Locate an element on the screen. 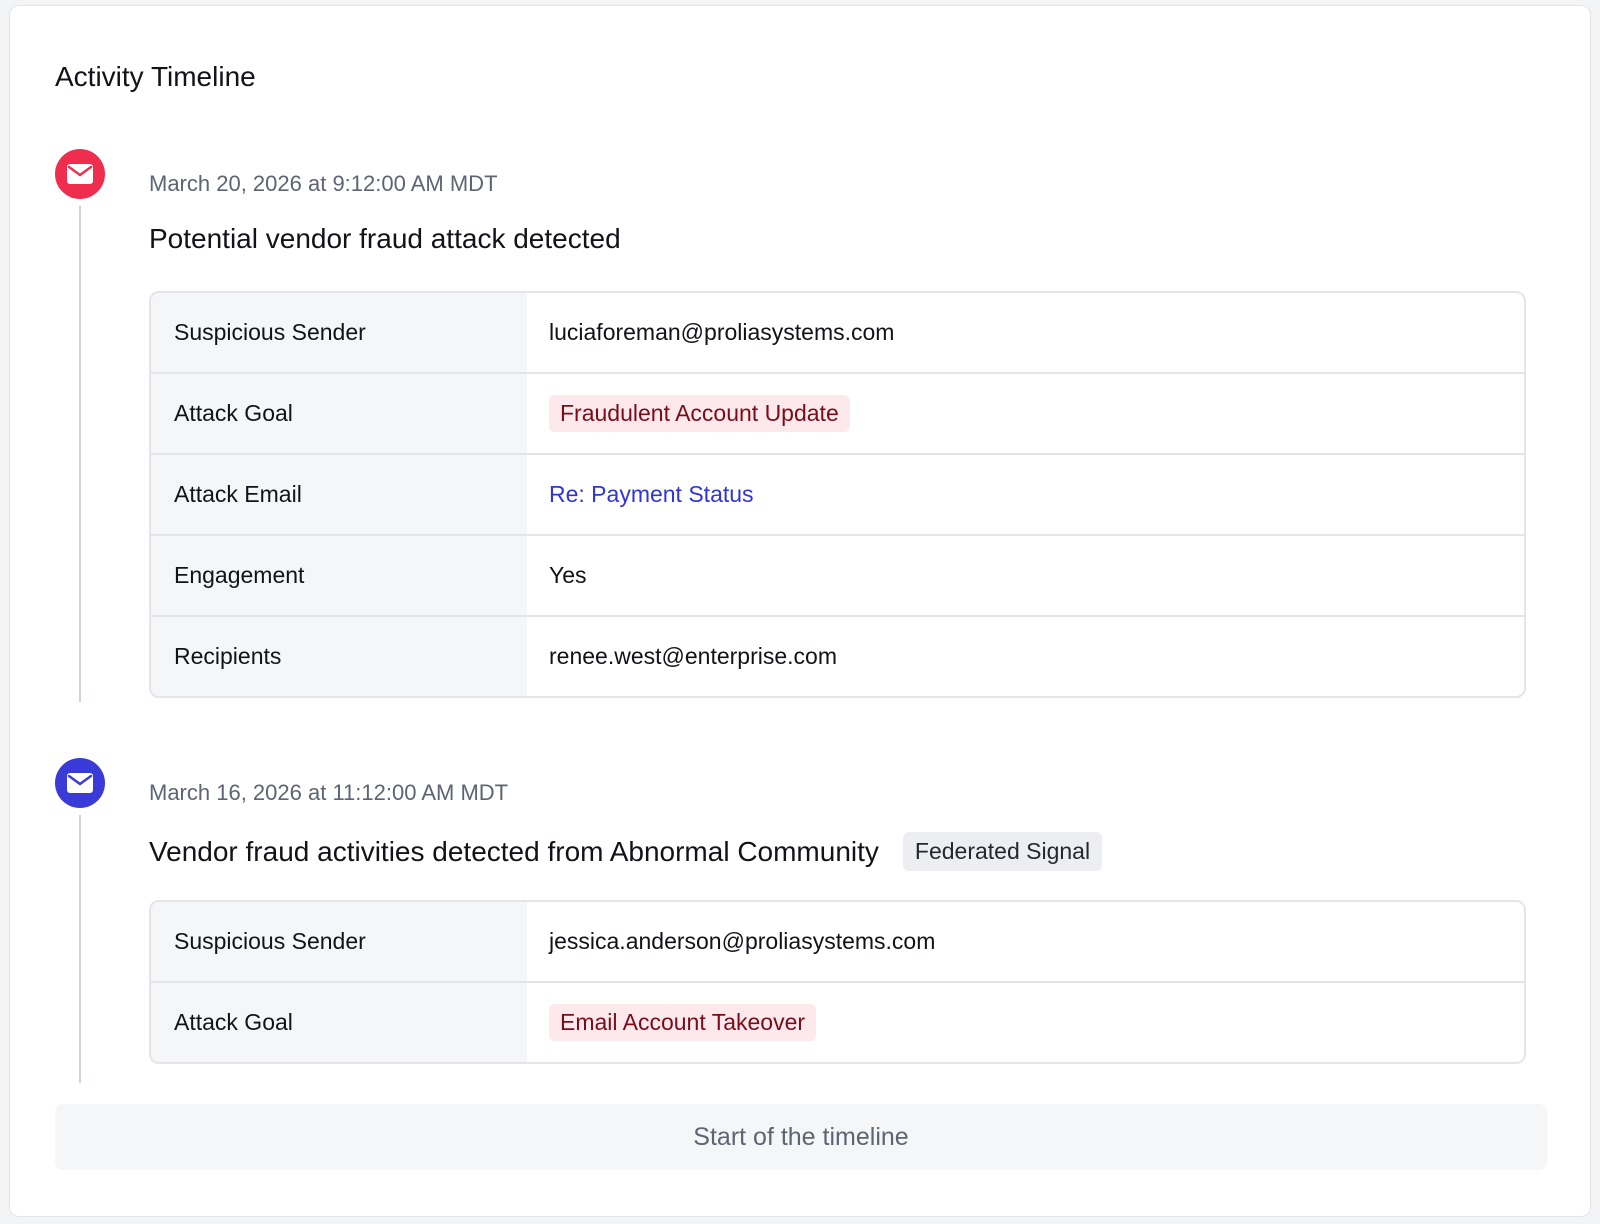  event-timestamp: March 16, 2026 at 11:12:00 AM MDT is located at coordinates (329, 792).